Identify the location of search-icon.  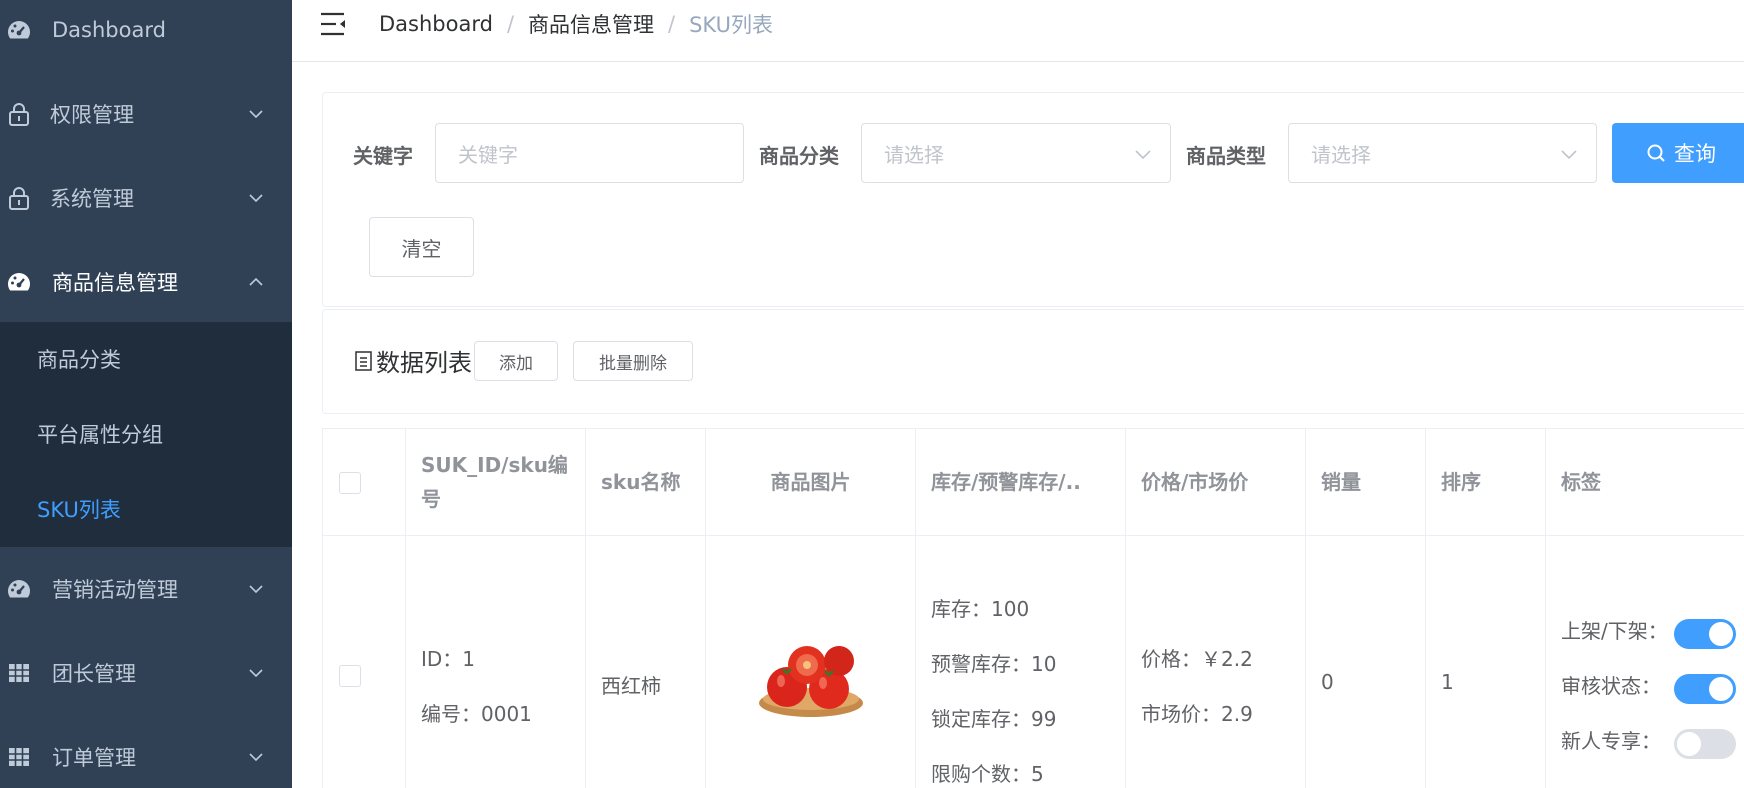
(1656, 153).